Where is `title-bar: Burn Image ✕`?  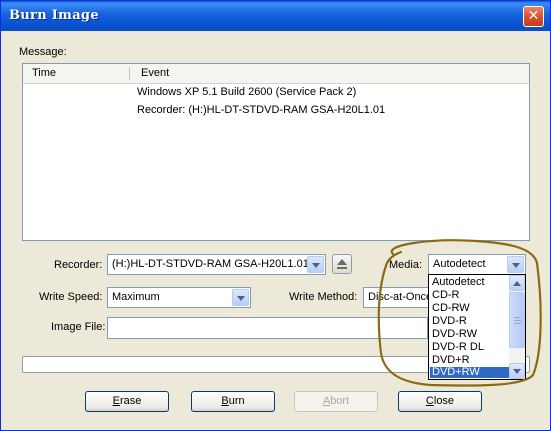 title-bar: Burn Image ✕ is located at coordinates (275, 16).